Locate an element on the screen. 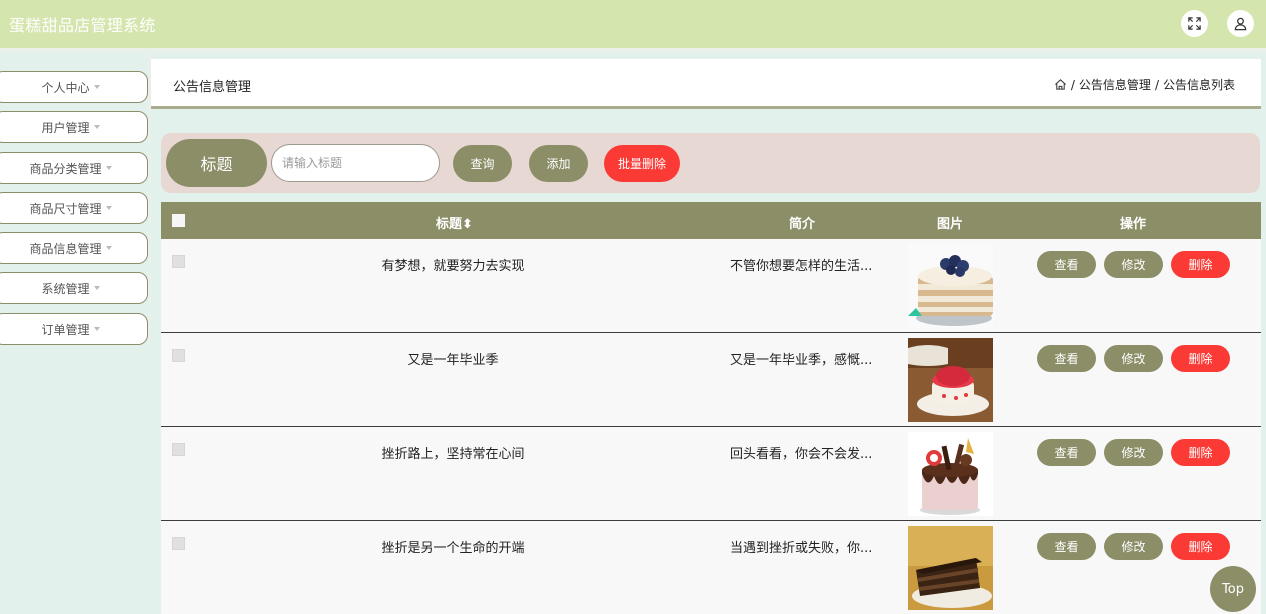 The height and width of the screenshot is (614, 1266). sidebar-item-personal-center: 个人中心 is located at coordinates (74, 87).